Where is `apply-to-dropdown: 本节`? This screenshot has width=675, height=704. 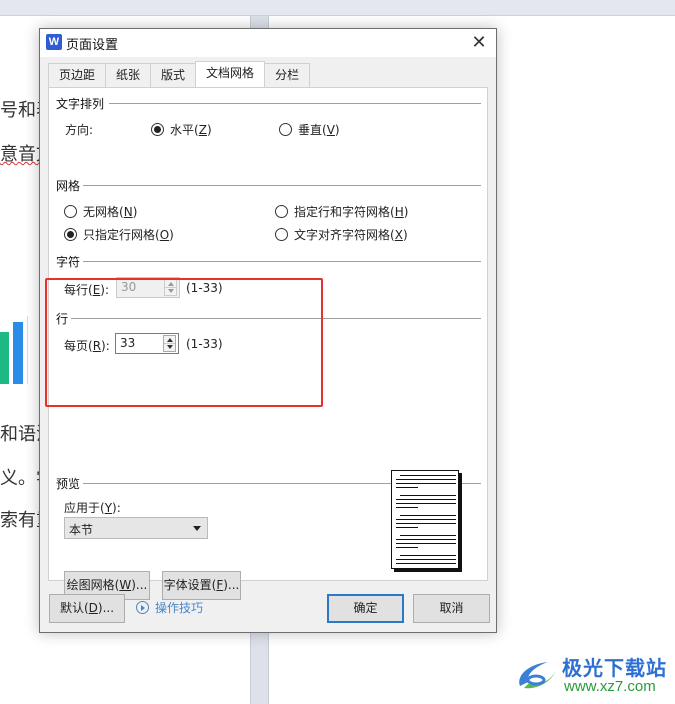
apply-to-dropdown: 本节 is located at coordinates (136, 528).